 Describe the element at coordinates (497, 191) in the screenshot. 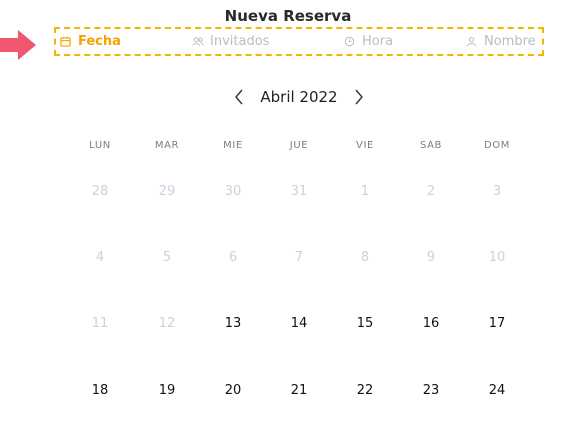

I see `calendar-day-disabled: 3` at that location.